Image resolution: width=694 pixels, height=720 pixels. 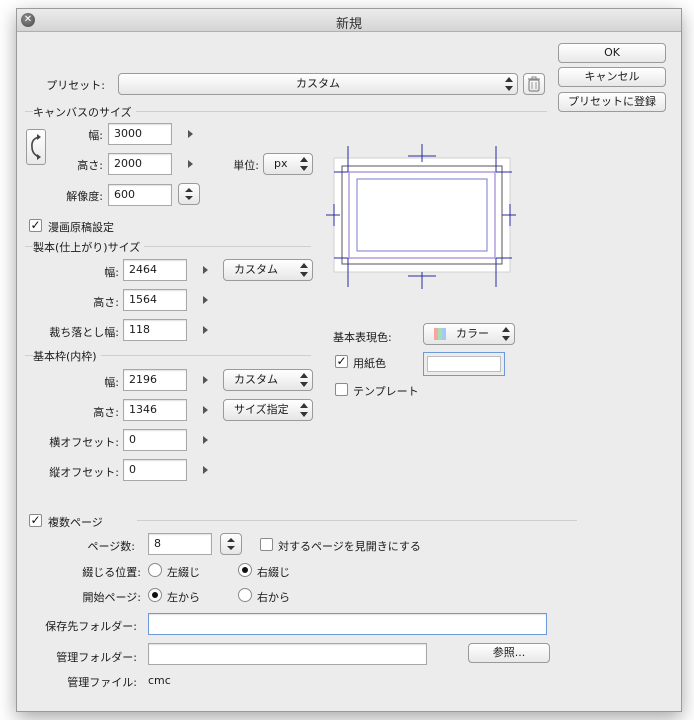 What do you see at coordinates (84, 442) in the screenshot?
I see `x-offset-label: 横オフセット:` at bounding box center [84, 442].